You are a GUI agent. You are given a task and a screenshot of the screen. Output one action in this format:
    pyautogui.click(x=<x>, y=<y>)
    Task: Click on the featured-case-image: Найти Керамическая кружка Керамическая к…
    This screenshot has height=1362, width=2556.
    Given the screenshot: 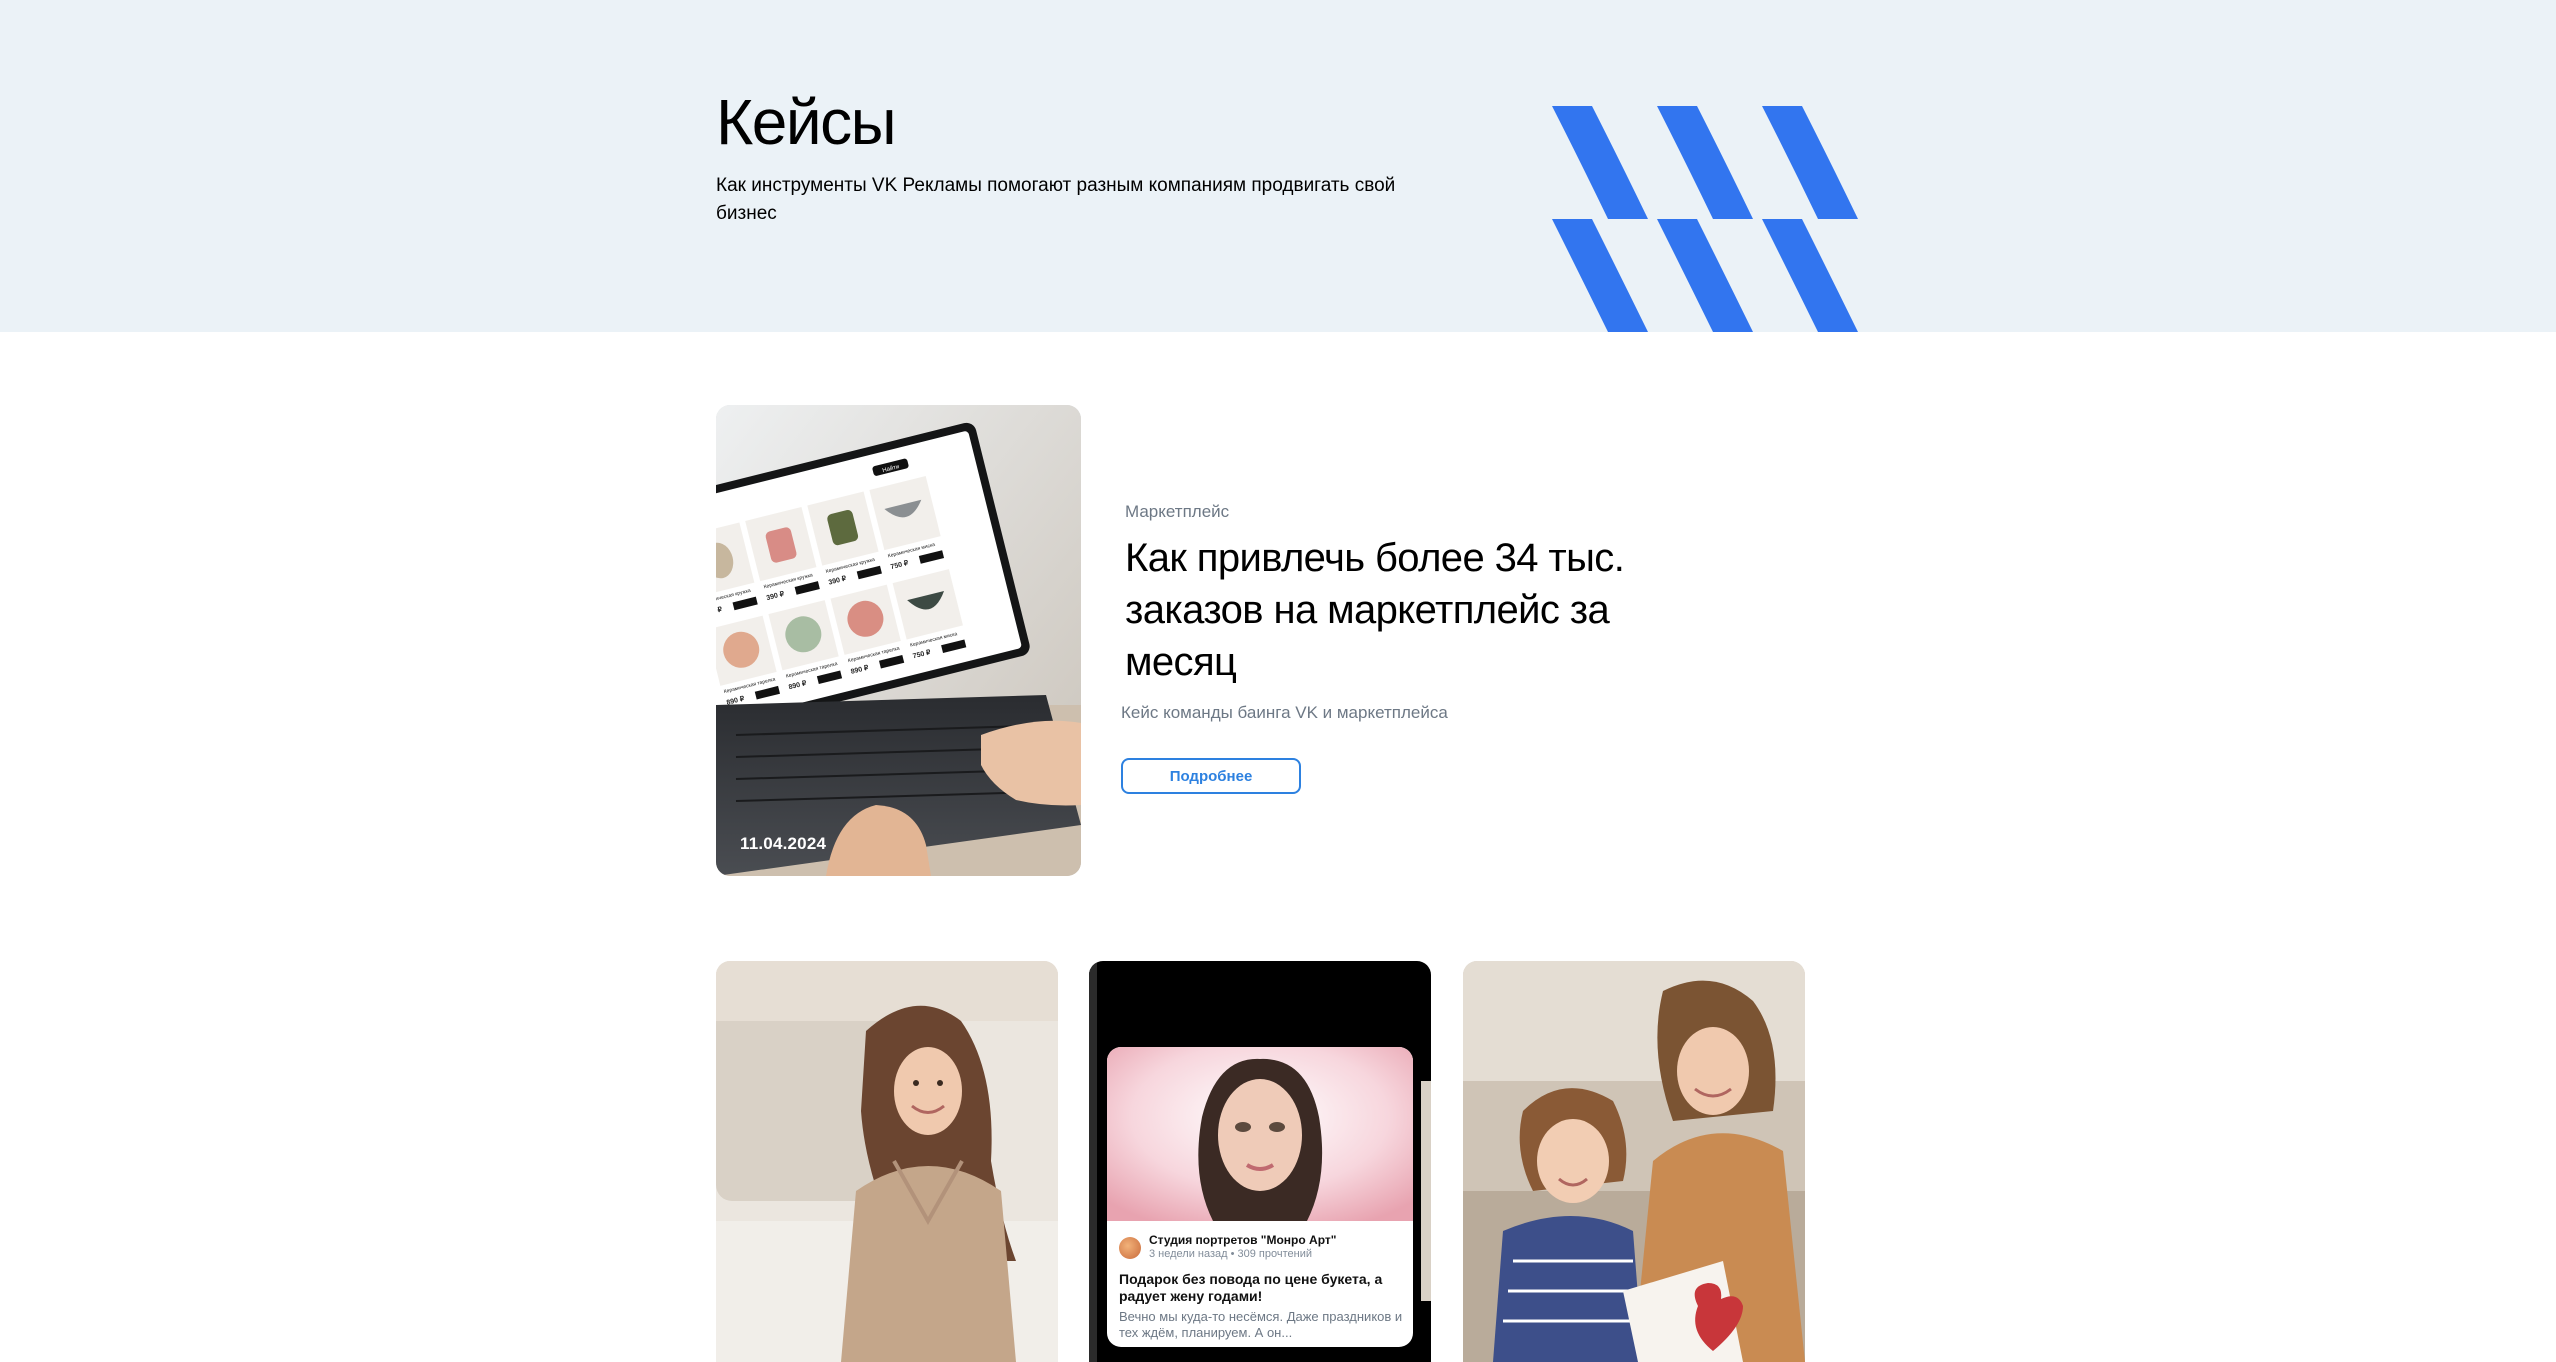 What is the action you would take?
    pyautogui.click(x=898, y=640)
    